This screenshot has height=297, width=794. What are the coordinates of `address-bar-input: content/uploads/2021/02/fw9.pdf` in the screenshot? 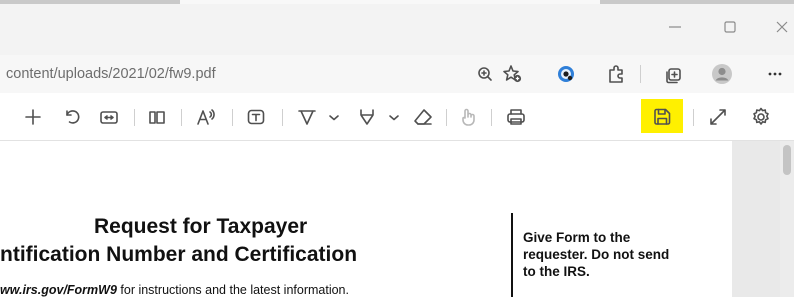 It's located at (111, 74).